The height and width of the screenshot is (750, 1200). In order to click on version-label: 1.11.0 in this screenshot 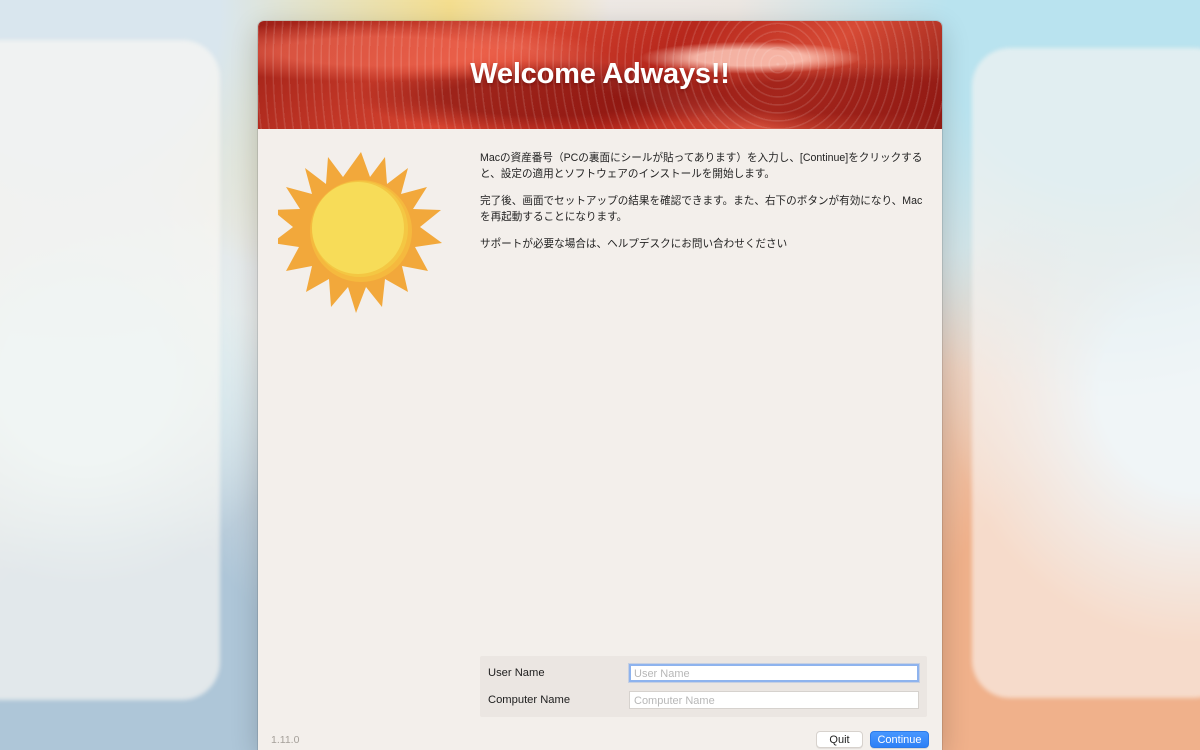, I will do `click(285, 740)`.